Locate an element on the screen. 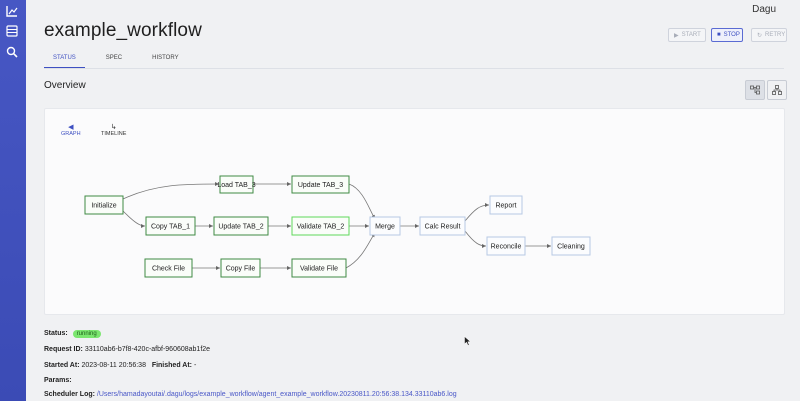 This screenshot has width=800, height=401. node-validate-tab2-label: Validate TAB_2 is located at coordinates (321, 227).